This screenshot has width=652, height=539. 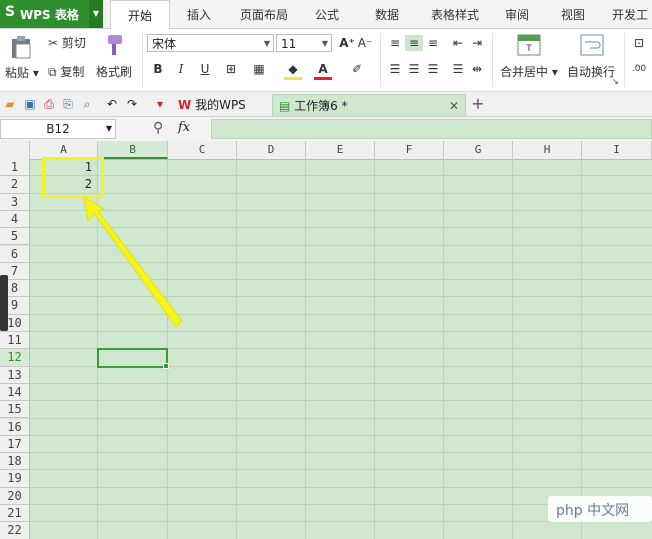 I want to click on doc-tab-my-wps: W 我的WPS, so click(x=224, y=105).